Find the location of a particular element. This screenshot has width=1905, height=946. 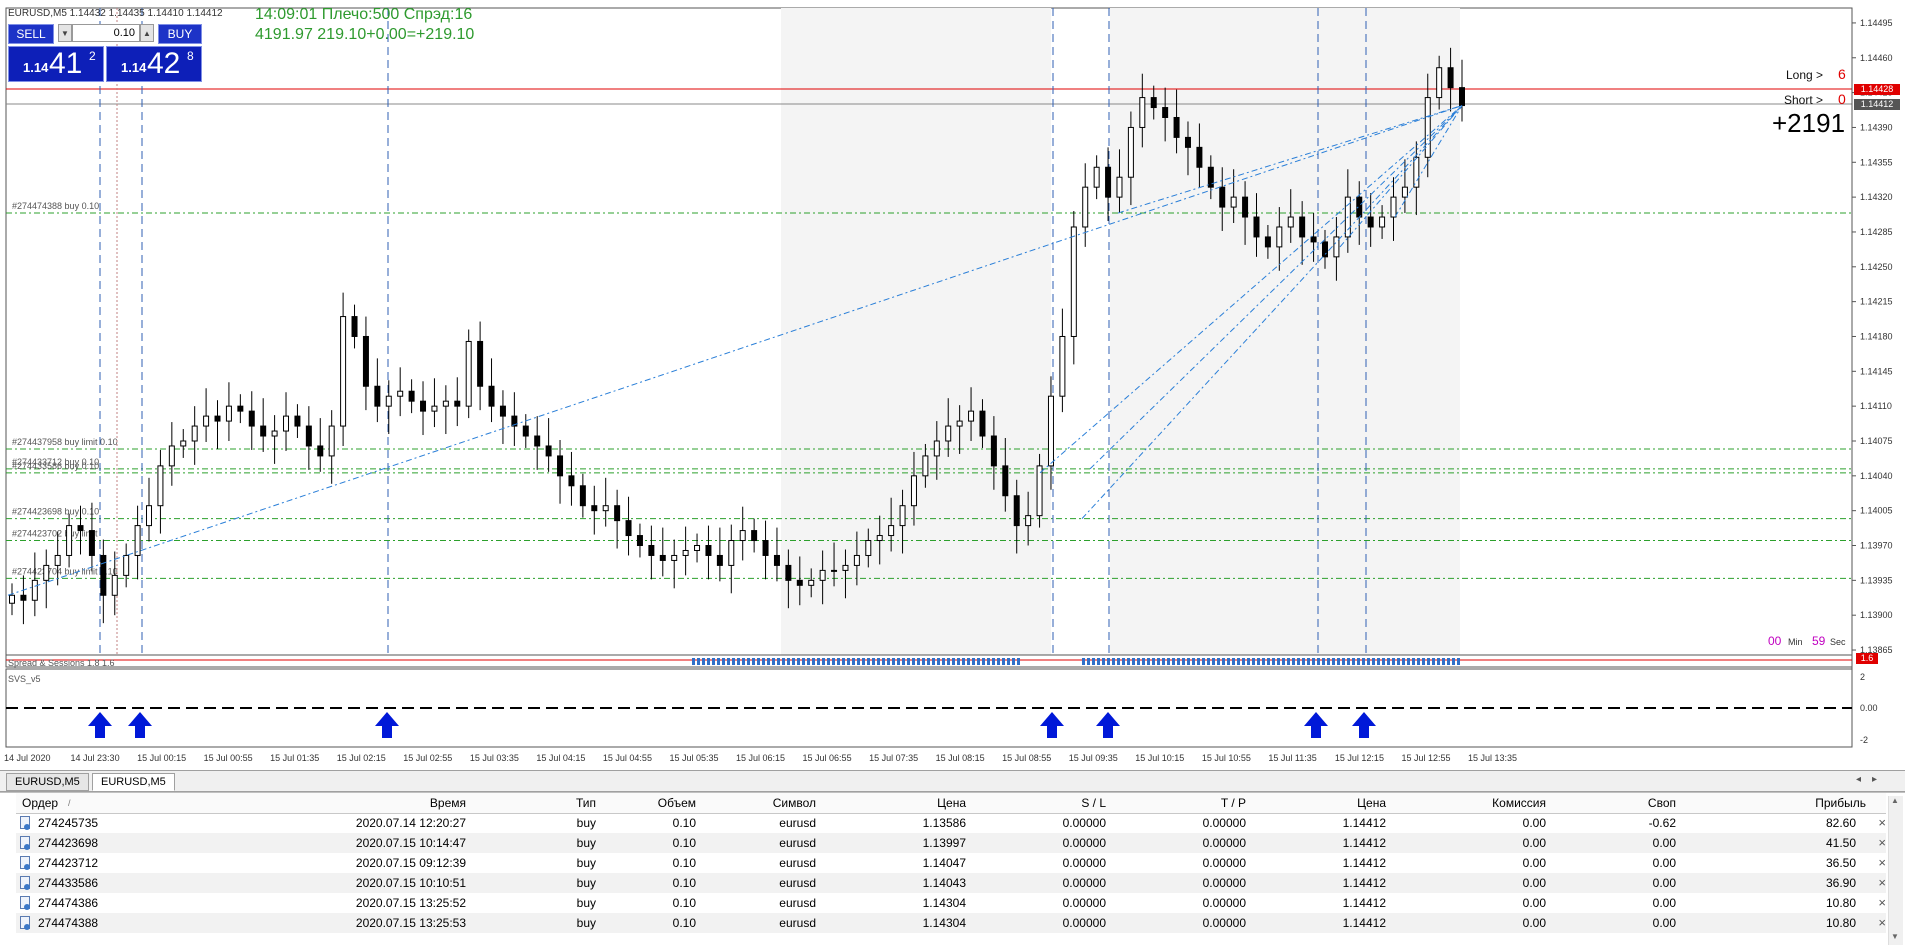

price-tag-bid: 1.14412 is located at coordinates (1877, 104).